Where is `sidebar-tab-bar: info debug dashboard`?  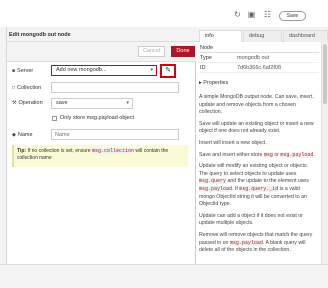 sidebar-tab-bar: info debug dashboard is located at coordinates (262, 34).